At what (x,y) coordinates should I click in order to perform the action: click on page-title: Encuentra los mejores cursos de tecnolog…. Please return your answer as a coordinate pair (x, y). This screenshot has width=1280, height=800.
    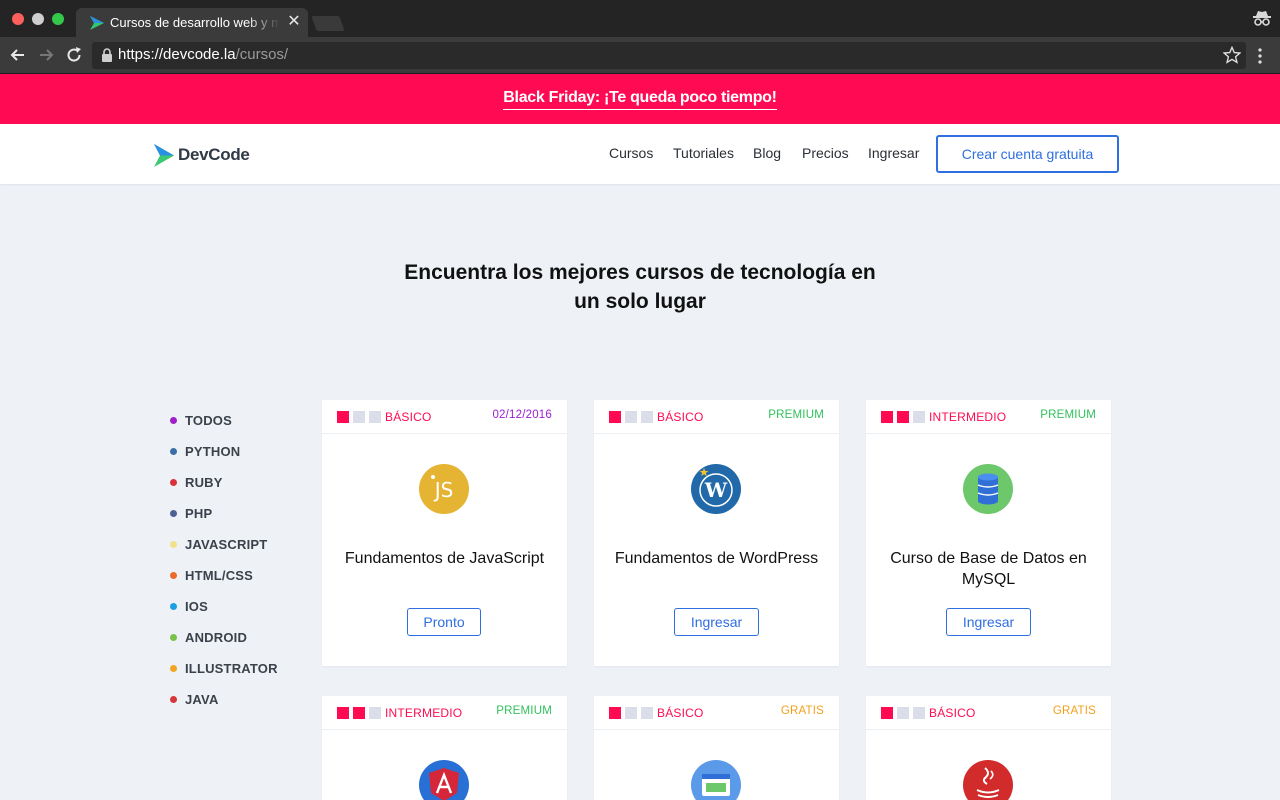
    Looking at the image, I should click on (640, 287).